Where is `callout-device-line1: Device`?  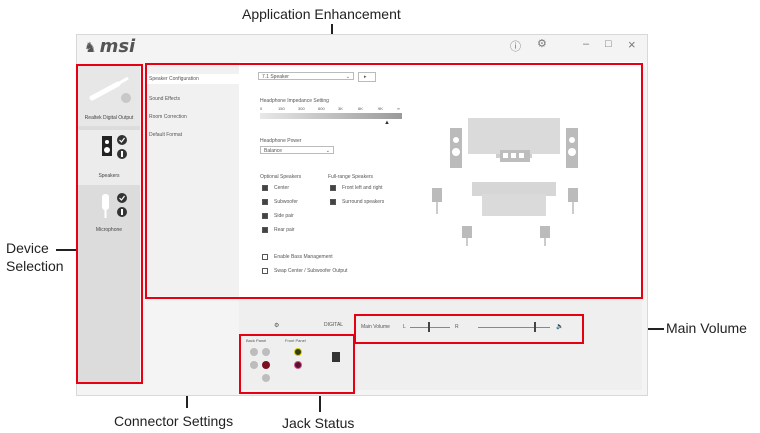 callout-device-line1: Device is located at coordinates (27, 248).